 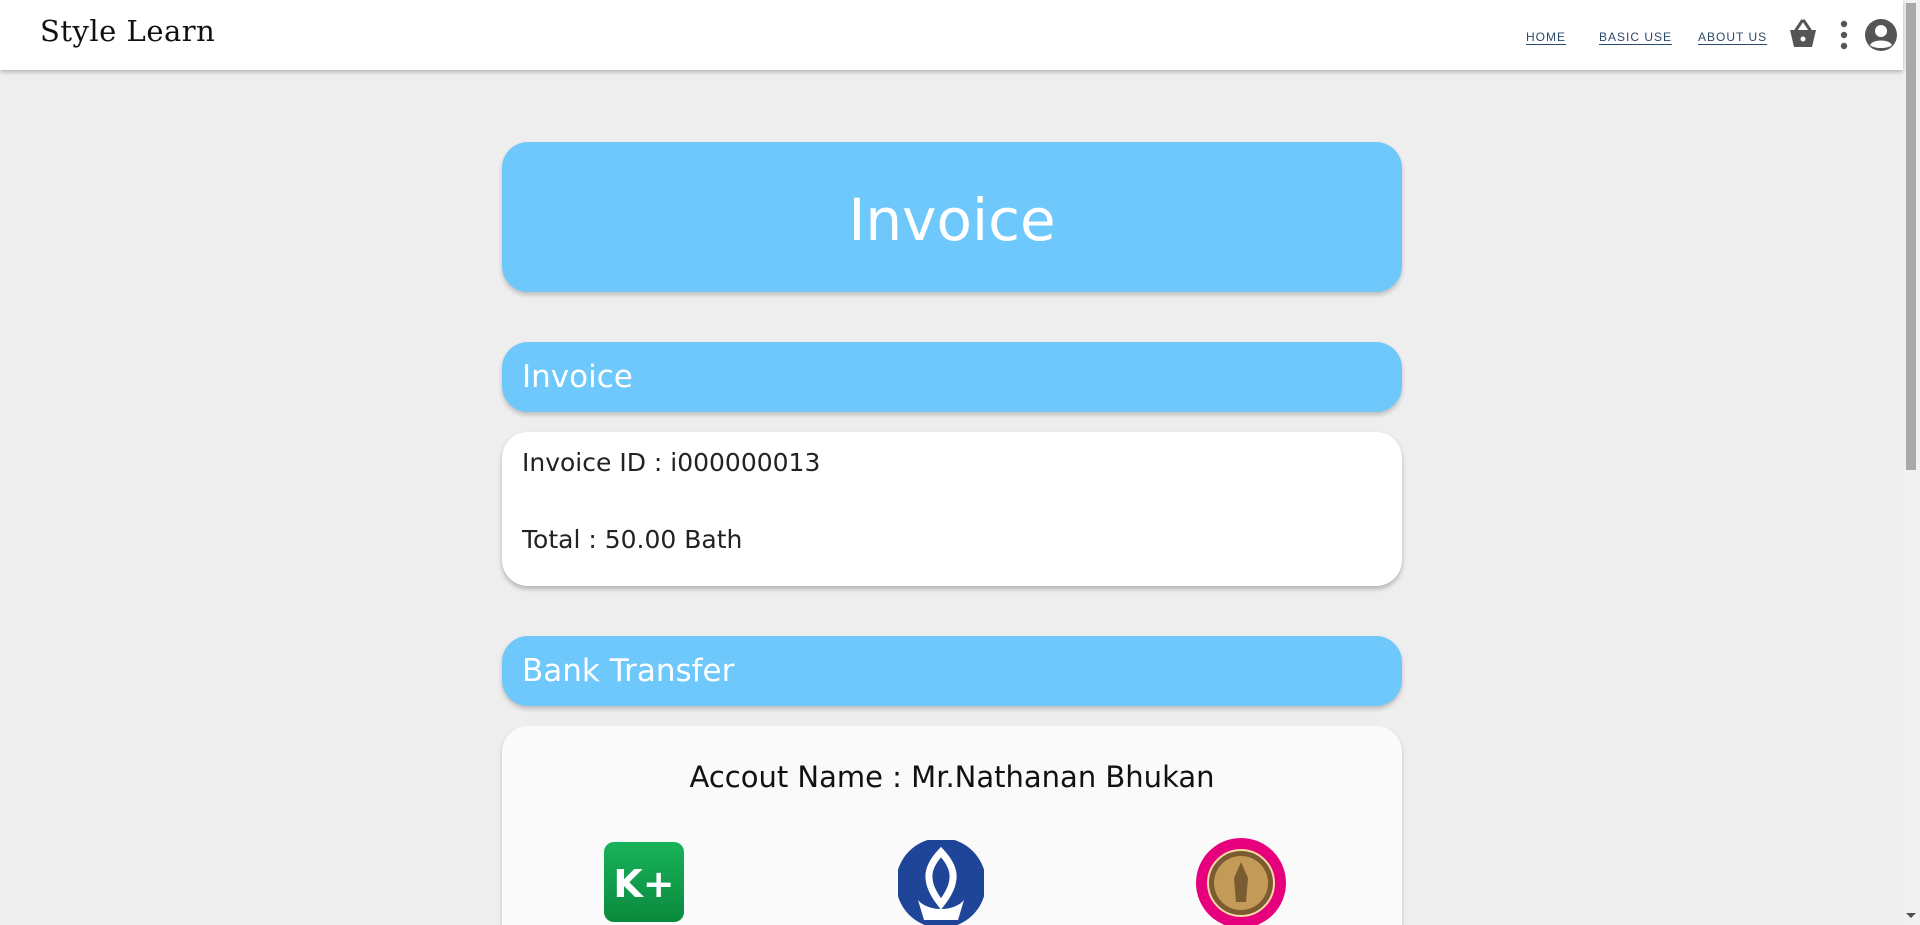 What do you see at coordinates (952, 377) in the screenshot?
I see `invoice-section-heading: Invoice` at bounding box center [952, 377].